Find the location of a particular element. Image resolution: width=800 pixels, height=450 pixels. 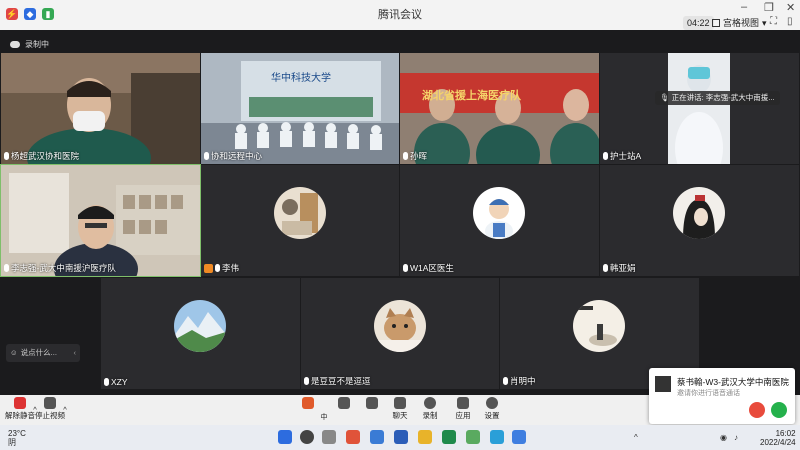

participant-label: 韩亚娟 is located at coordinates (619, 268).